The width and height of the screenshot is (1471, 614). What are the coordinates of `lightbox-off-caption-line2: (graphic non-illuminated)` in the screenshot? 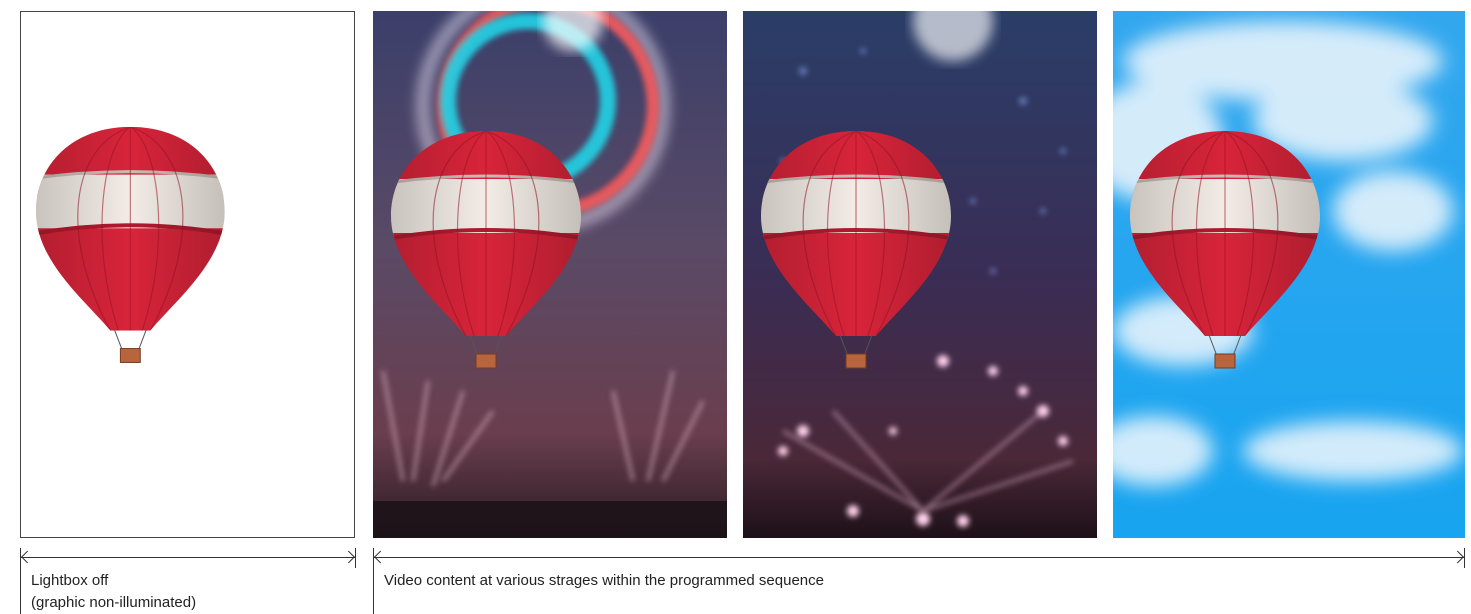 It's located at (114, 602).